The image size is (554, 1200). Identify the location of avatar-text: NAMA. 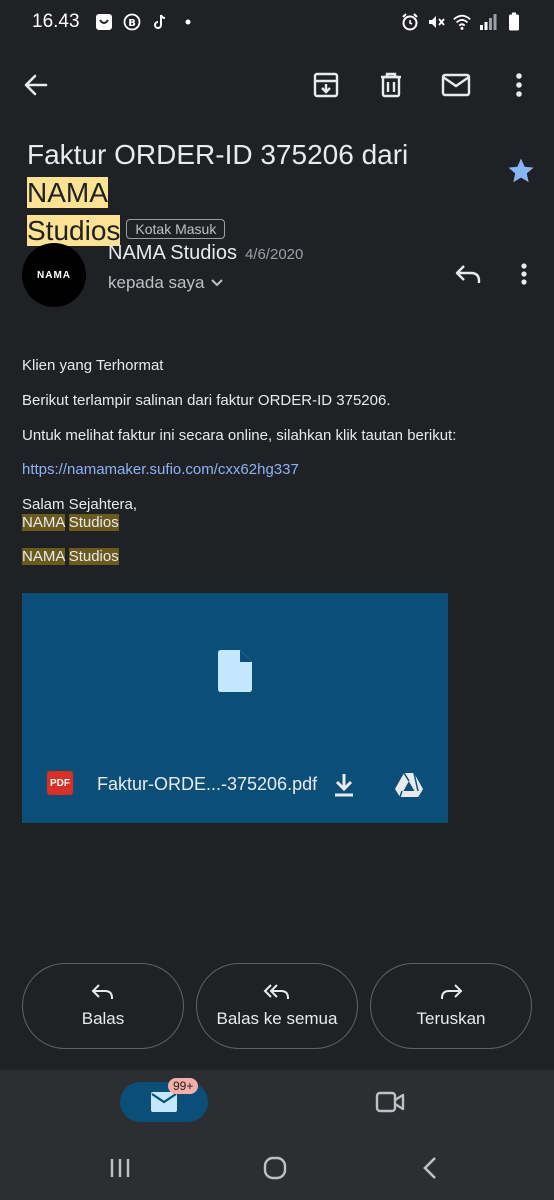
(54, 275).